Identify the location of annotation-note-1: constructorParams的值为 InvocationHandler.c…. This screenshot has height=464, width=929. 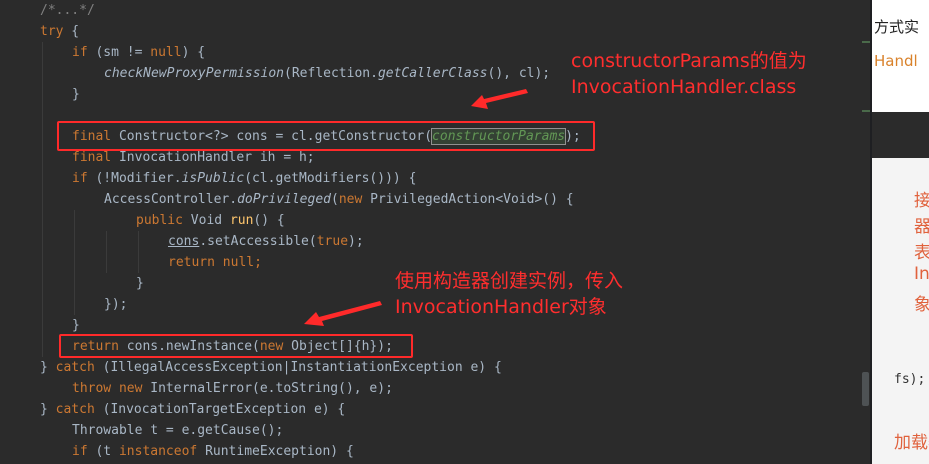
(689, 74).